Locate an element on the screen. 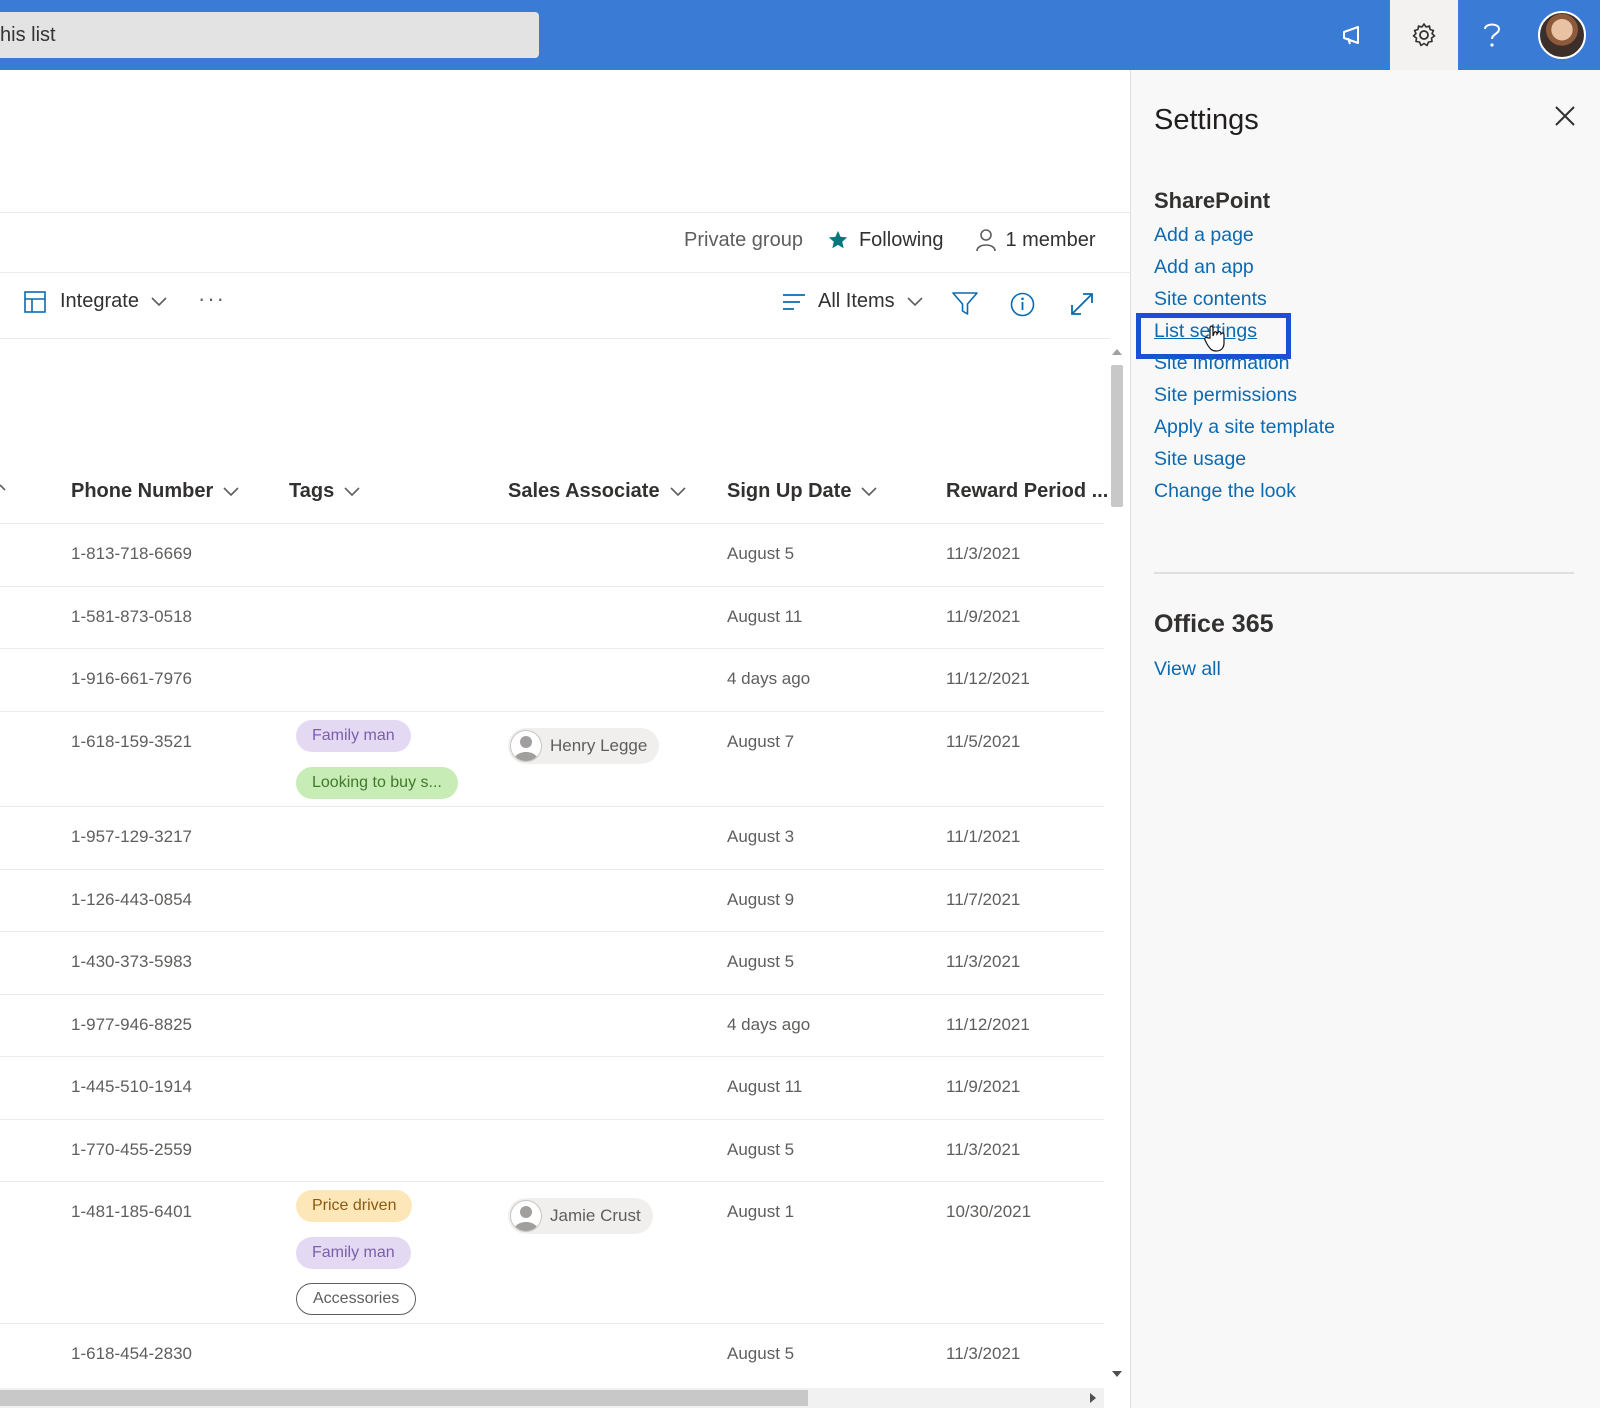 The image size is (1600, 1408). site-contents-link: Site contents is located at coordinates (1210, 299).